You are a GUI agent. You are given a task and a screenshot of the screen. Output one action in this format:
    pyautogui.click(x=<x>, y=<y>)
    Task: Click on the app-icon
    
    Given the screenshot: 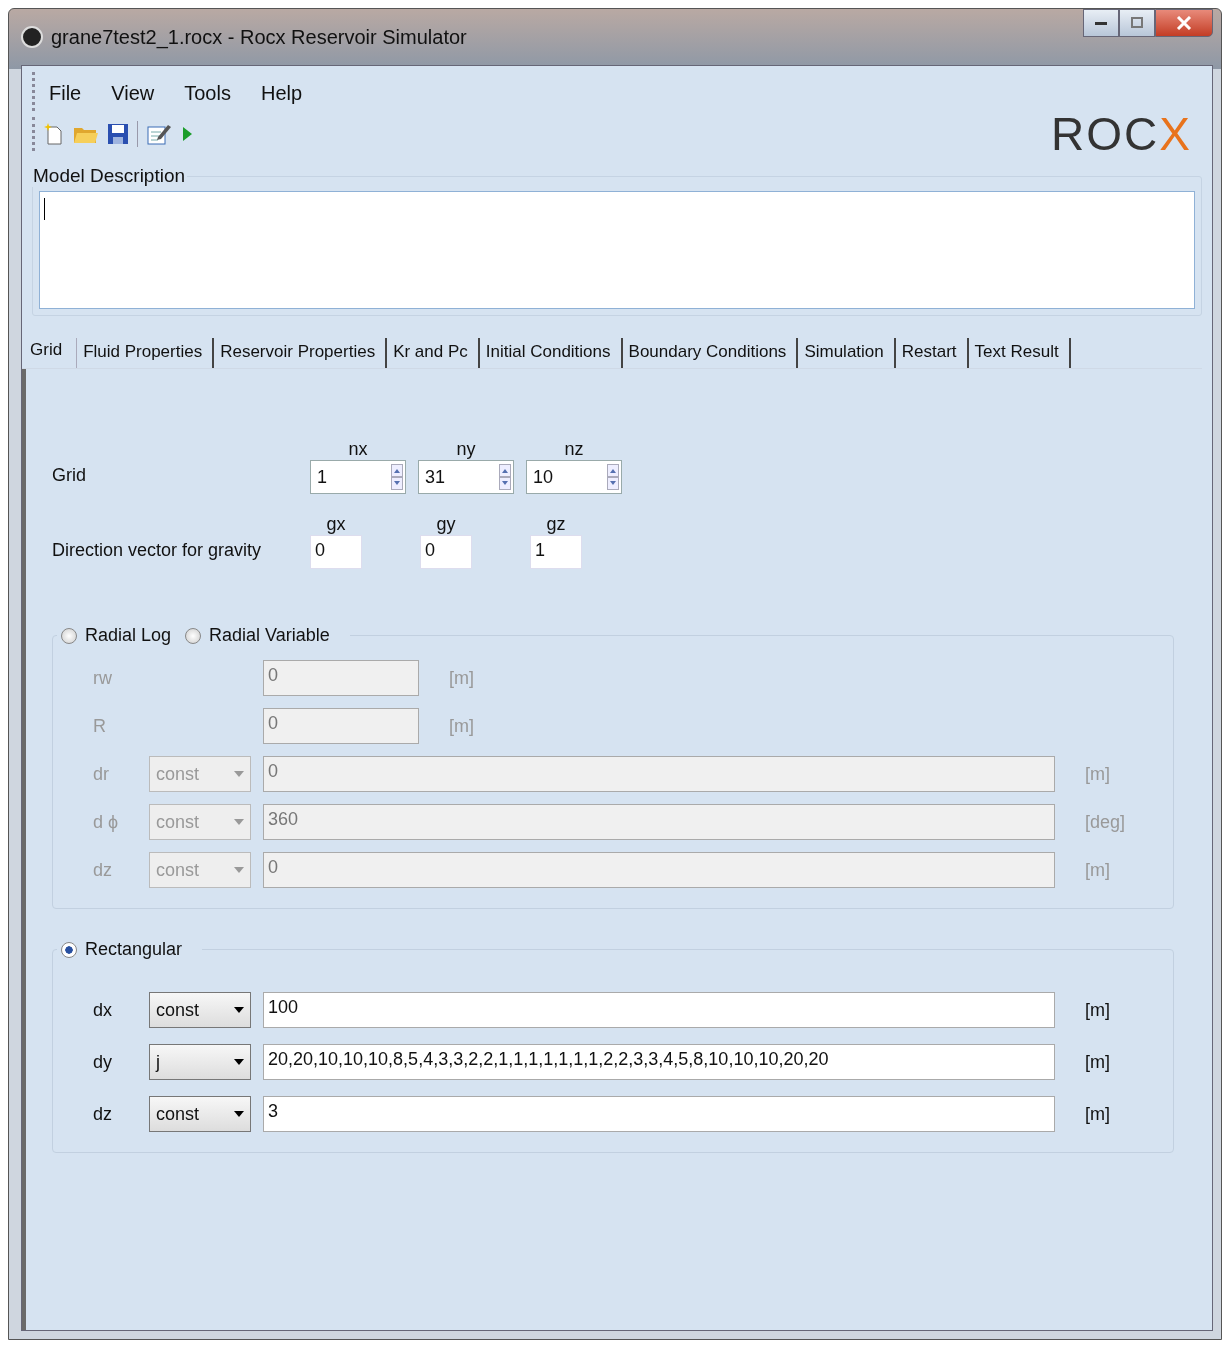 What is the action you would take?
    pyautogui.click(x=32, y=37)
    